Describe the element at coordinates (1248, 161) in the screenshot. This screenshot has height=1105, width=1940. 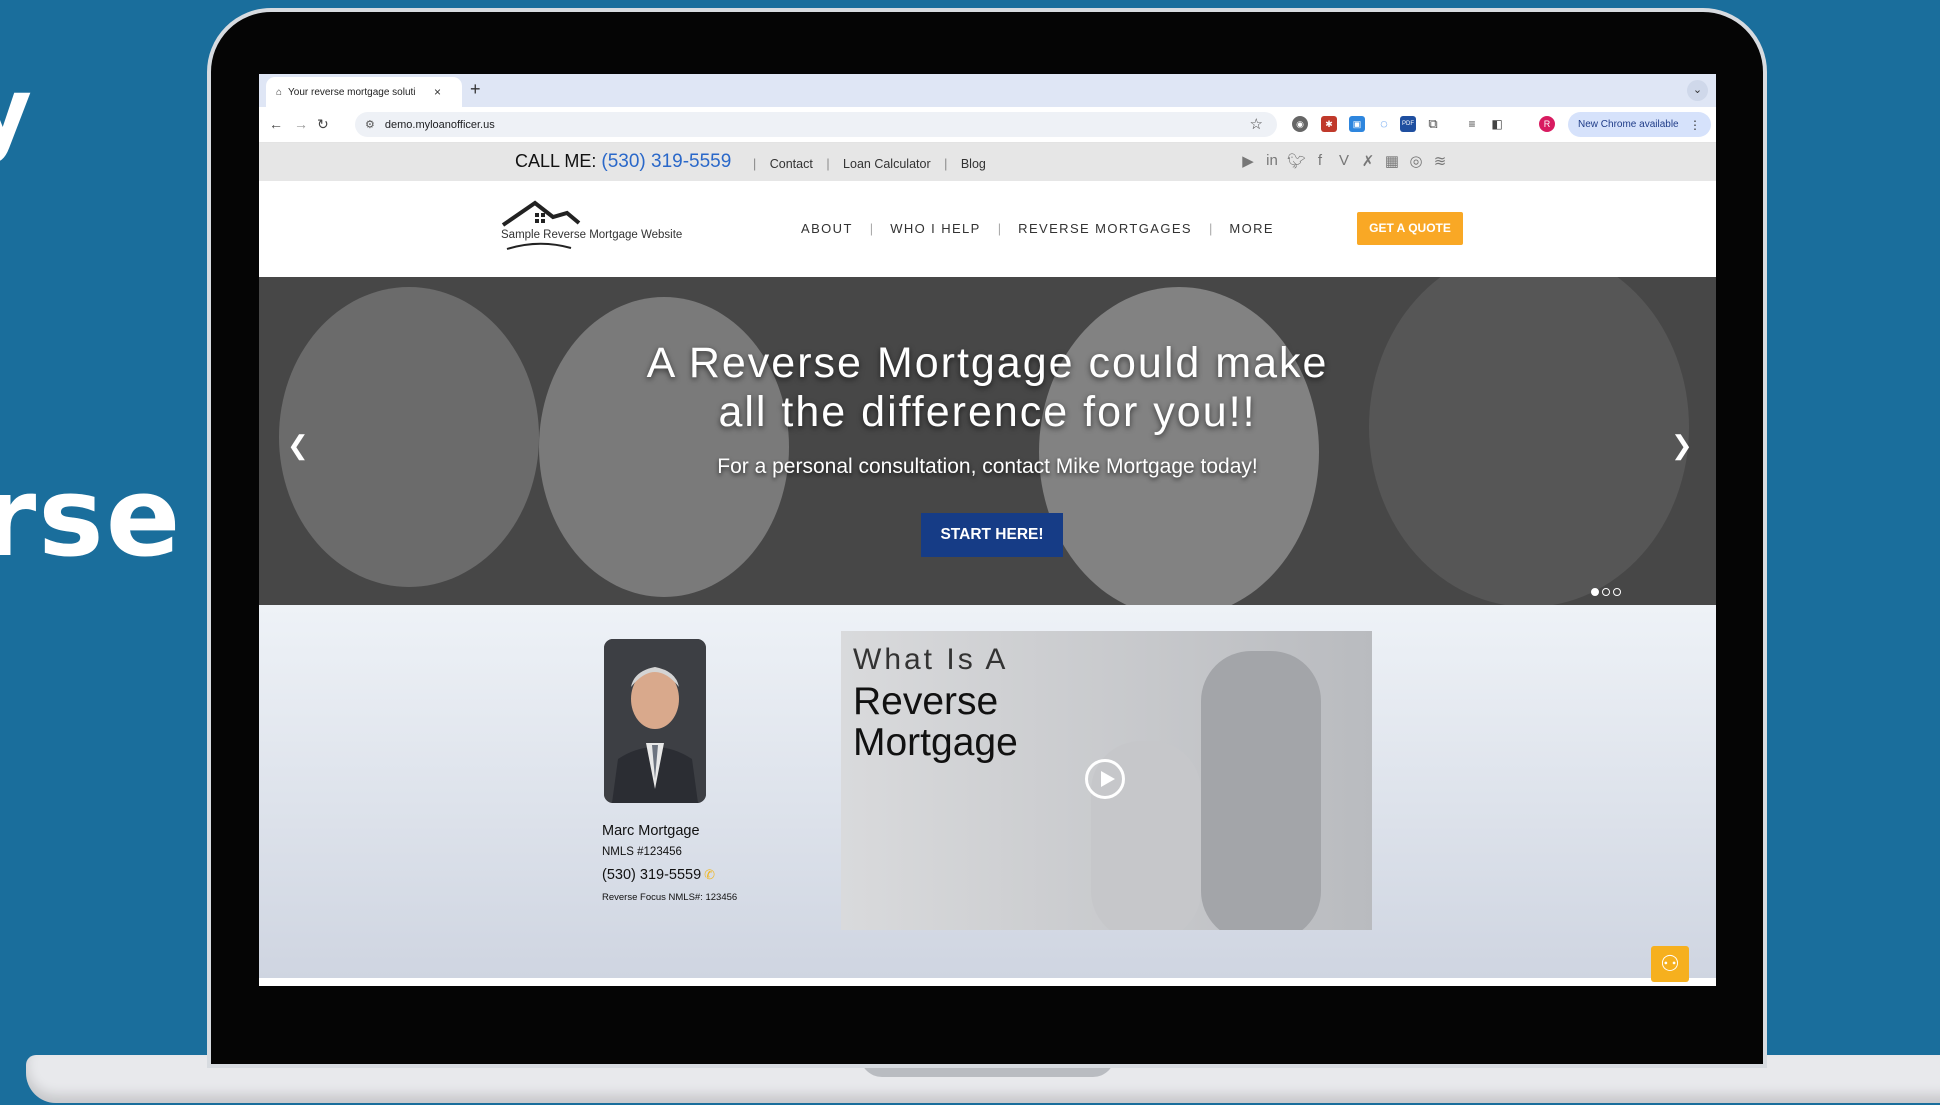
I see `youtube-icon: ▶` at that location.